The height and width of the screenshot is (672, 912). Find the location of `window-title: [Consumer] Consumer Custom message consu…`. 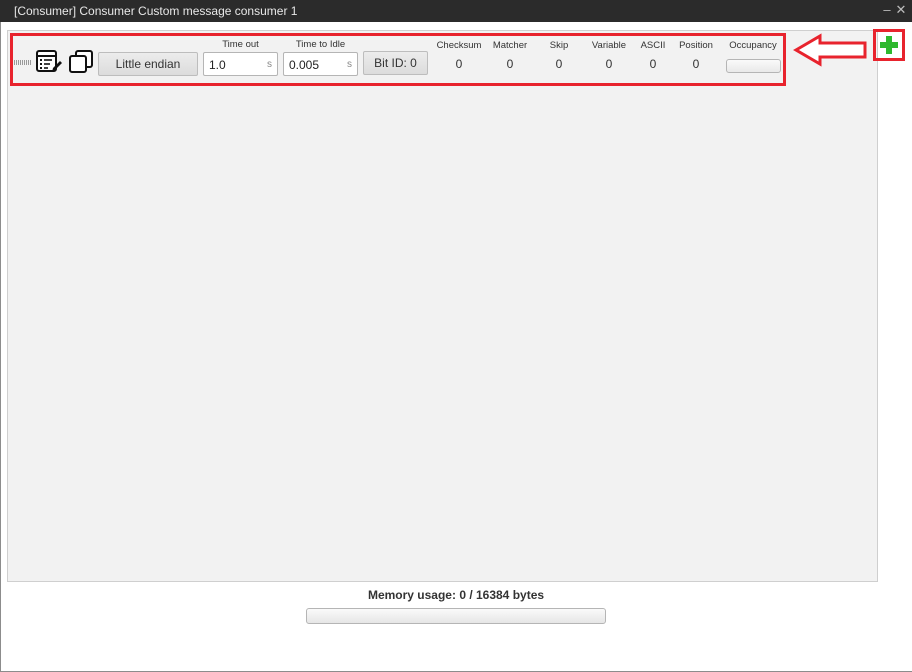

window-title: [Consumer] Consumer Custom message consu… is located at coordinates (156, 11).